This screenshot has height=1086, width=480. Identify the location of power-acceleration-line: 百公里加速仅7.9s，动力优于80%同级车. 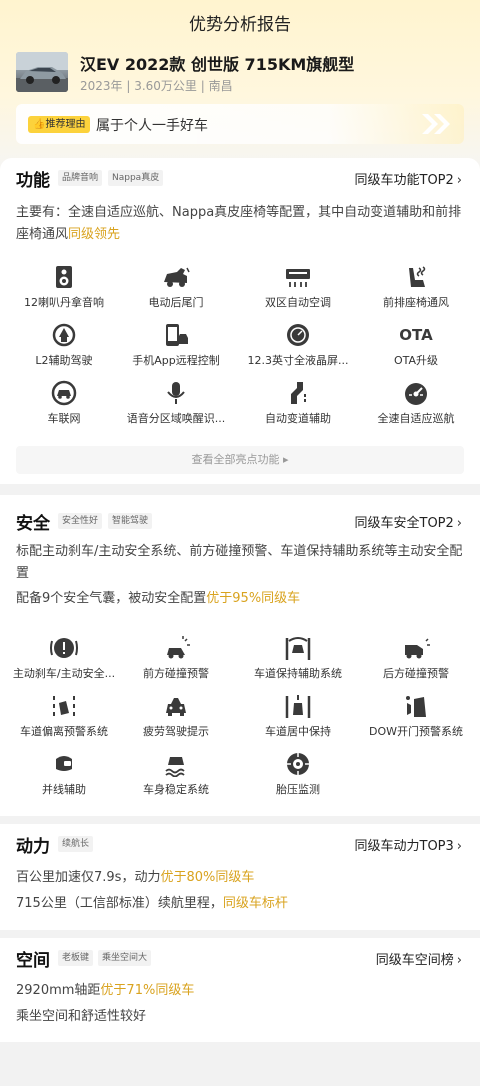
(135, 877).